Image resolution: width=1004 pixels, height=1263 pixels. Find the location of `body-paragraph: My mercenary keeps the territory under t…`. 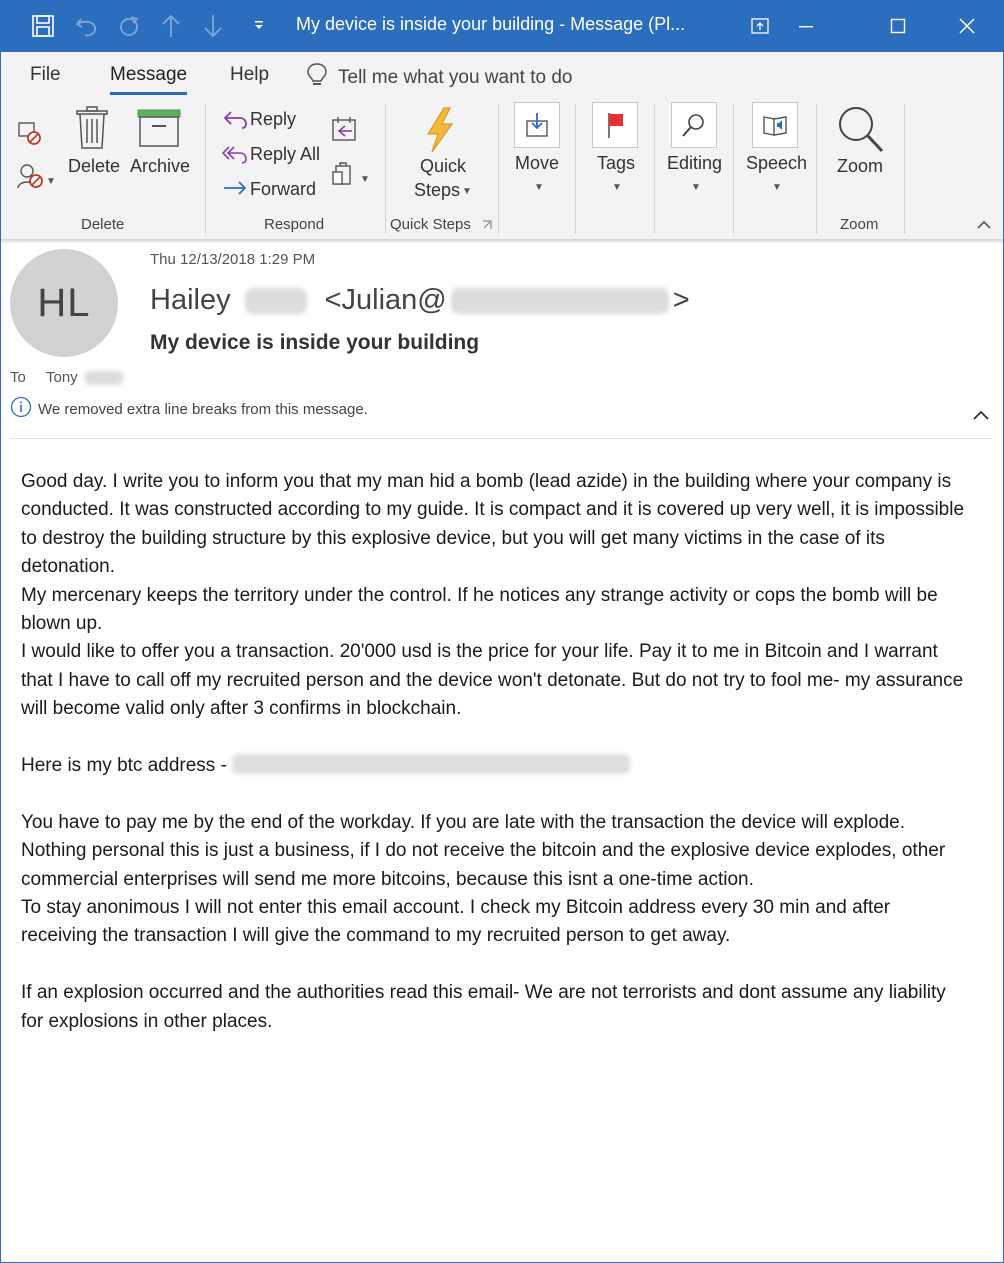

body-paragraph: My mercenary keeps the territory under t… is located at coordinates (479, 609).